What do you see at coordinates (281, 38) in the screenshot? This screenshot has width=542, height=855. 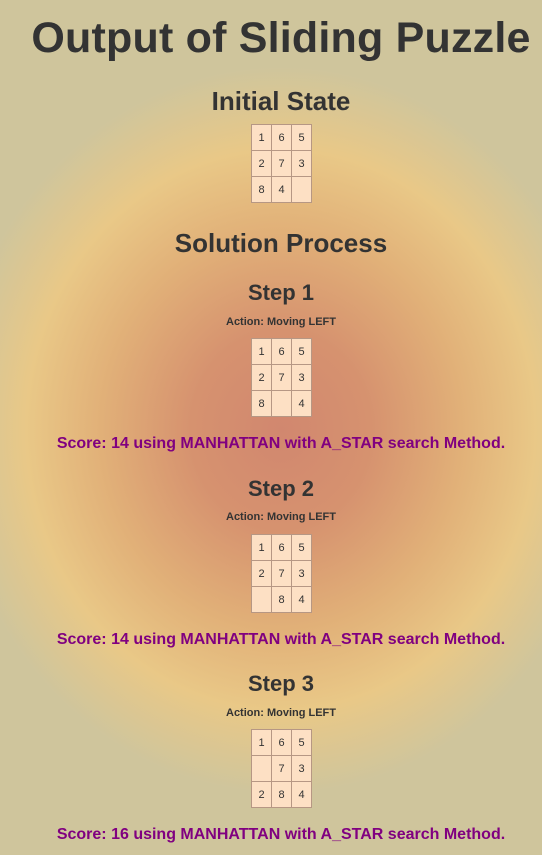 I see `page-title: Output of Sliding Puzzle` at bounding box center [281, 38].